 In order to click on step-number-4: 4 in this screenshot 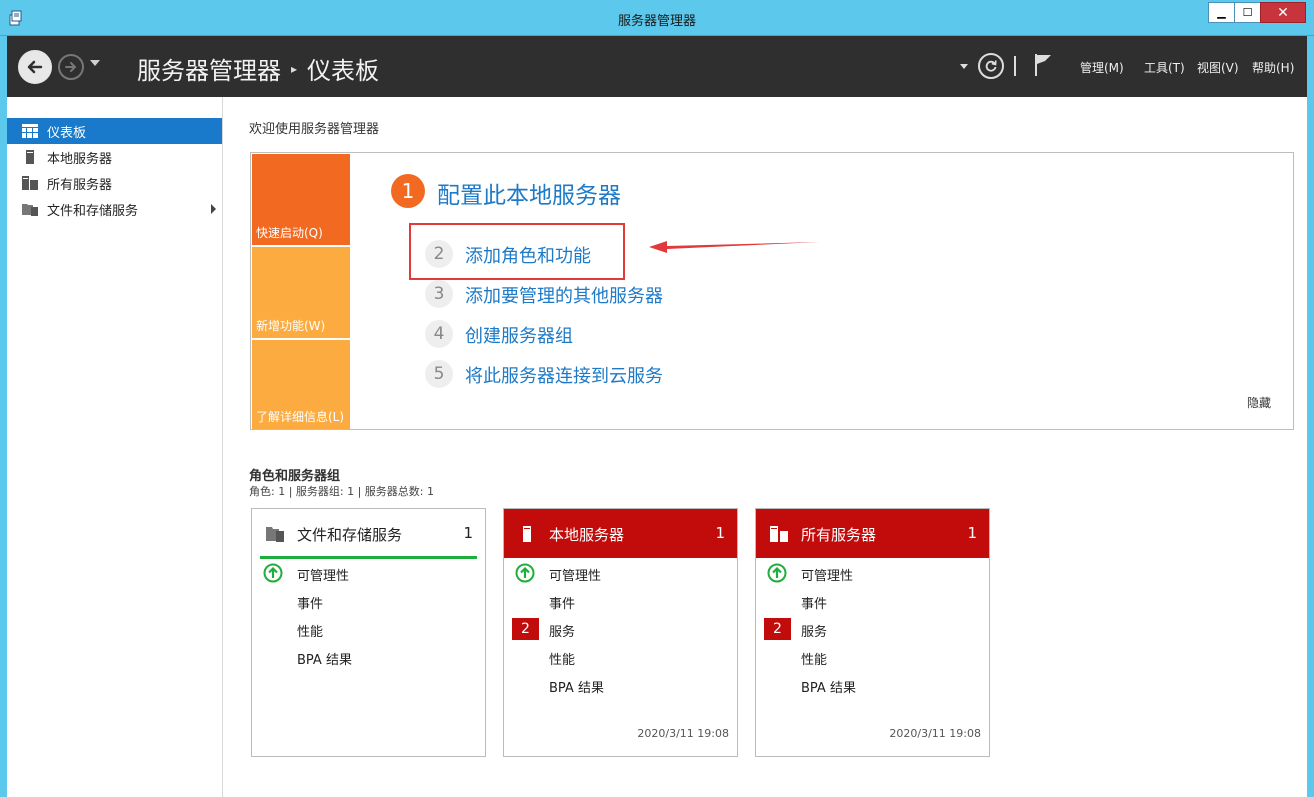, I will do `click(439, 334)`.